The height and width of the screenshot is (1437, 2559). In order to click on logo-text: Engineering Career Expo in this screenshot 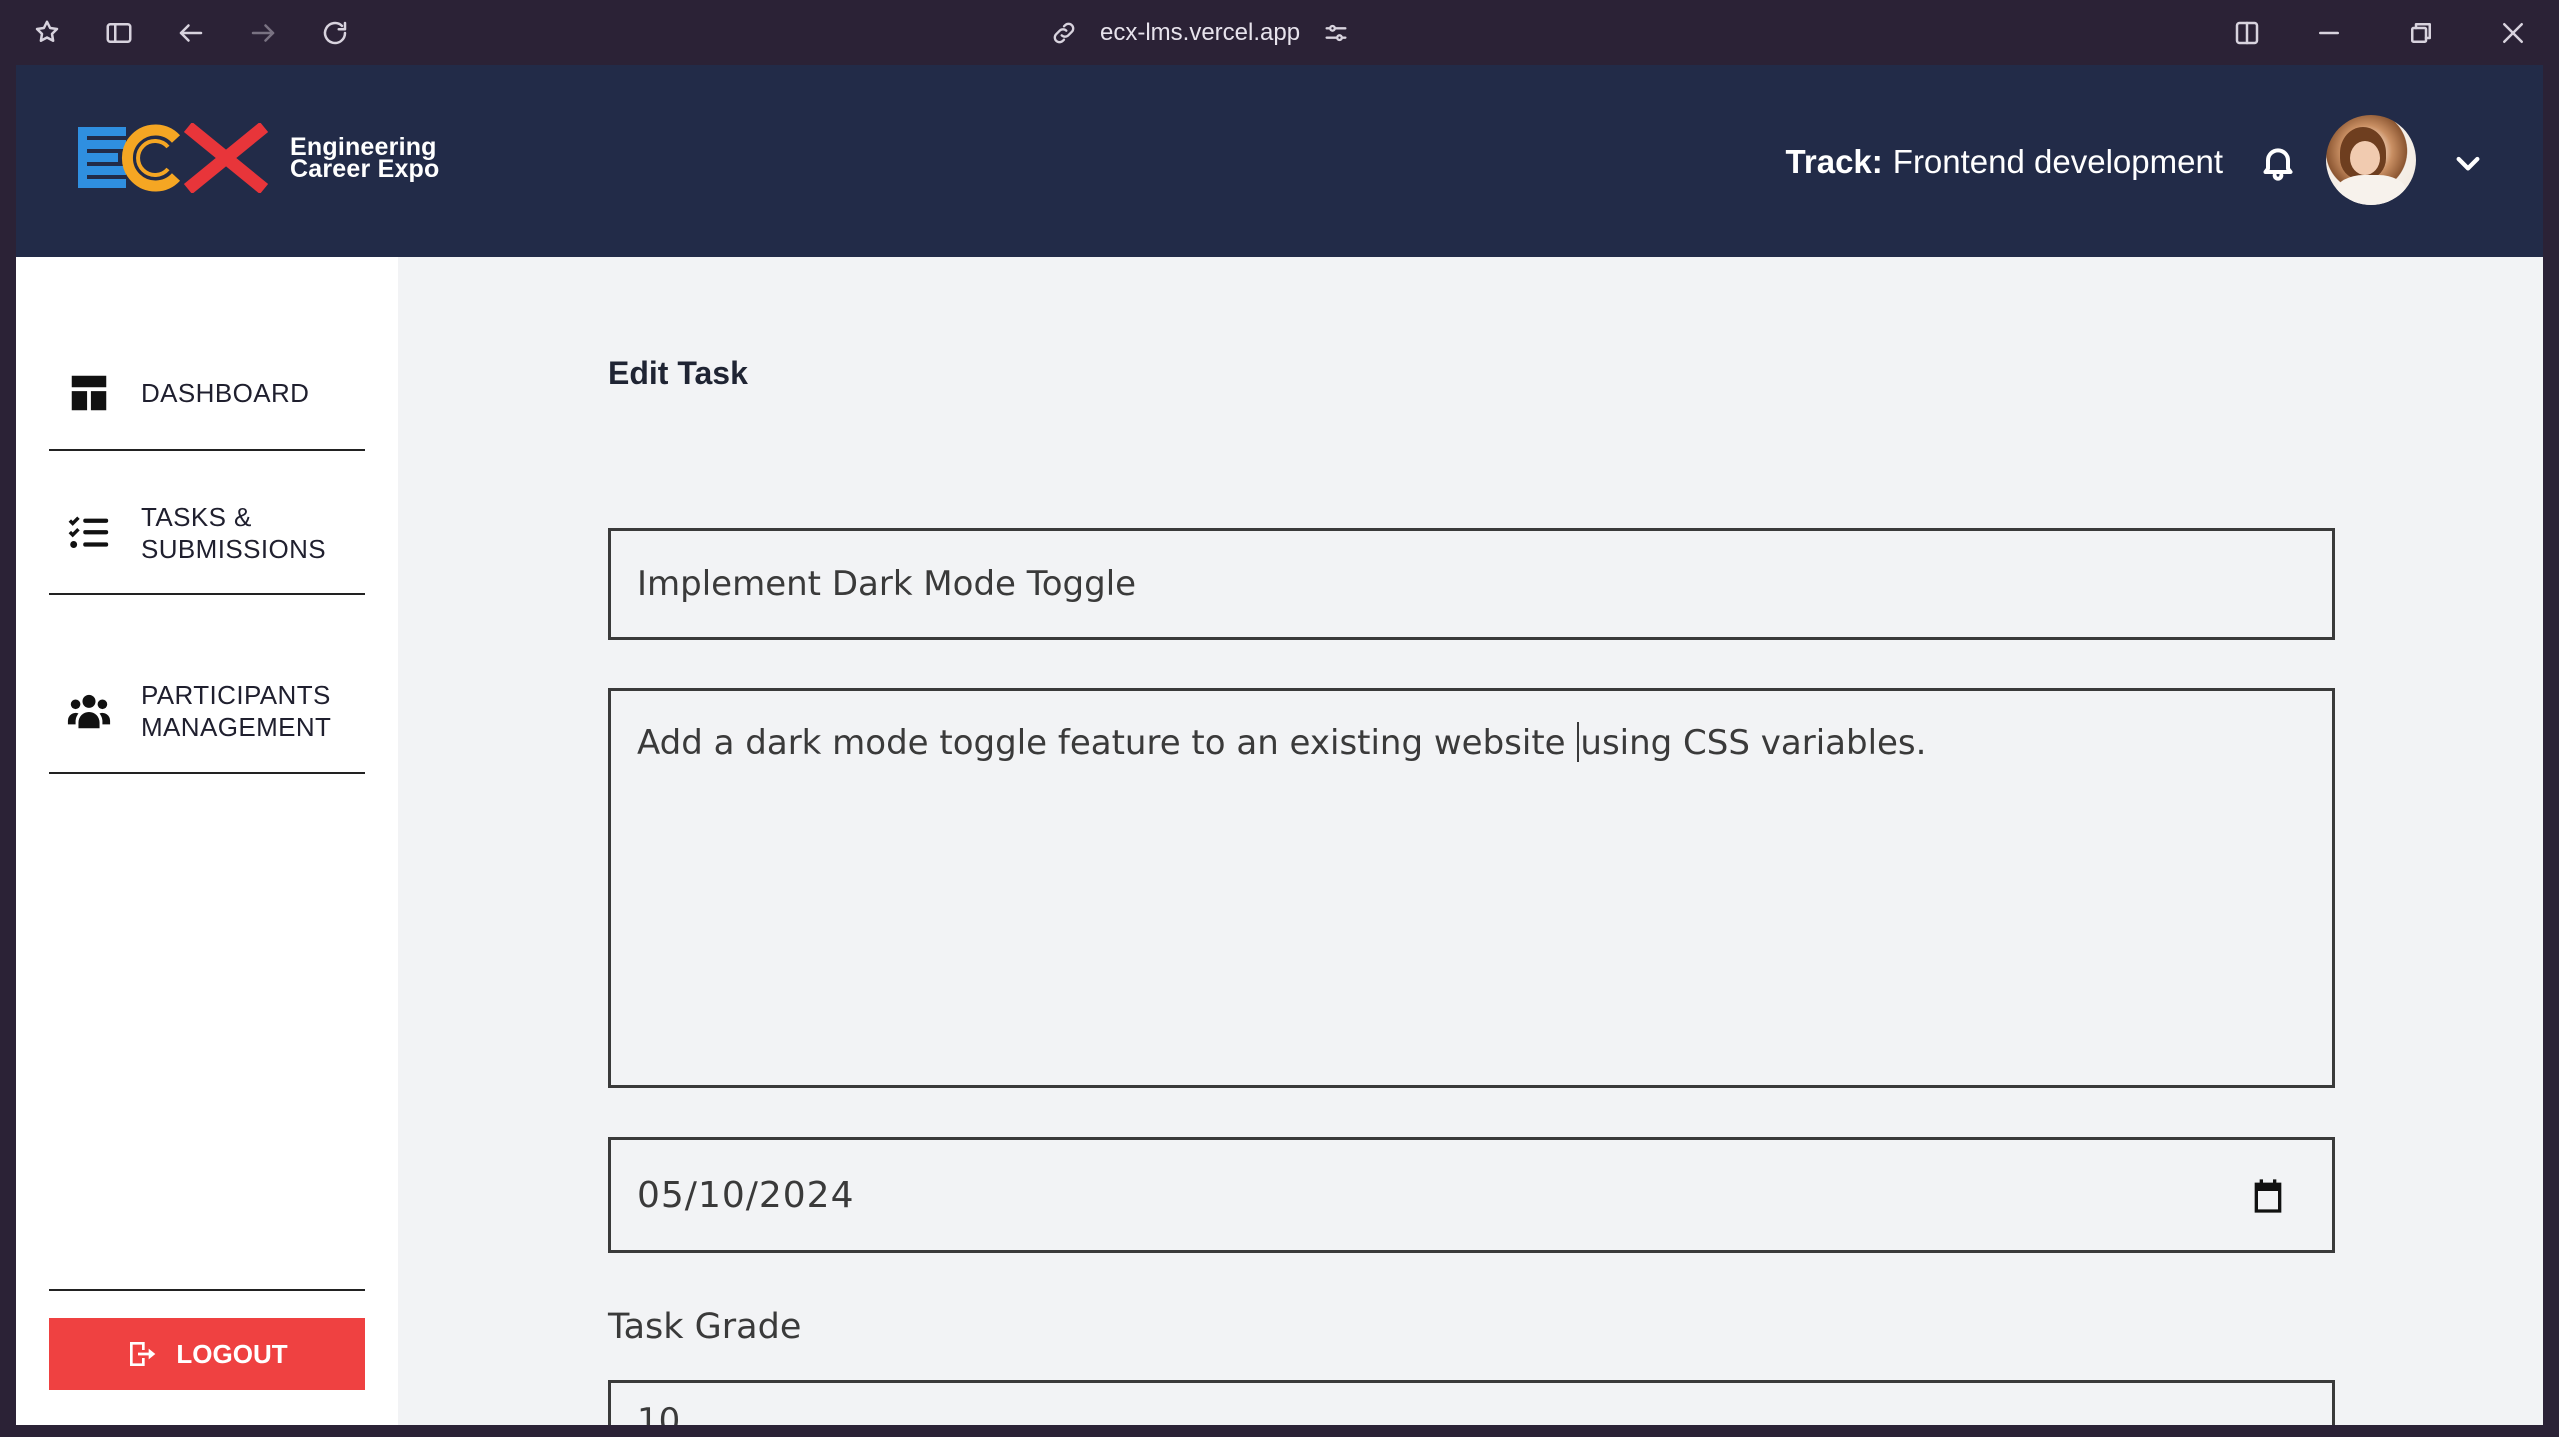, I will do `click(365, 159)`.